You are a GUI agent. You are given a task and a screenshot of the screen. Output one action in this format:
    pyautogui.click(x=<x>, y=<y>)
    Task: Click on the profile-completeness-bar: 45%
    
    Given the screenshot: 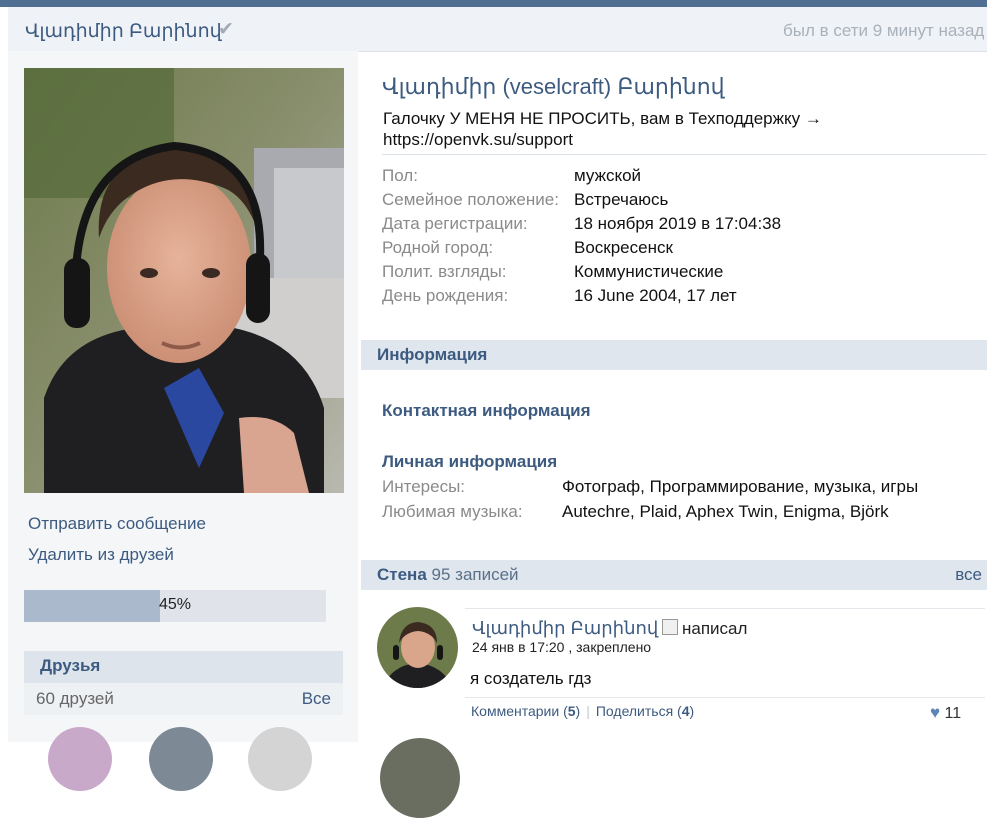 What is the action you would take?
    pyautogui.click(x=175, y=606)
    